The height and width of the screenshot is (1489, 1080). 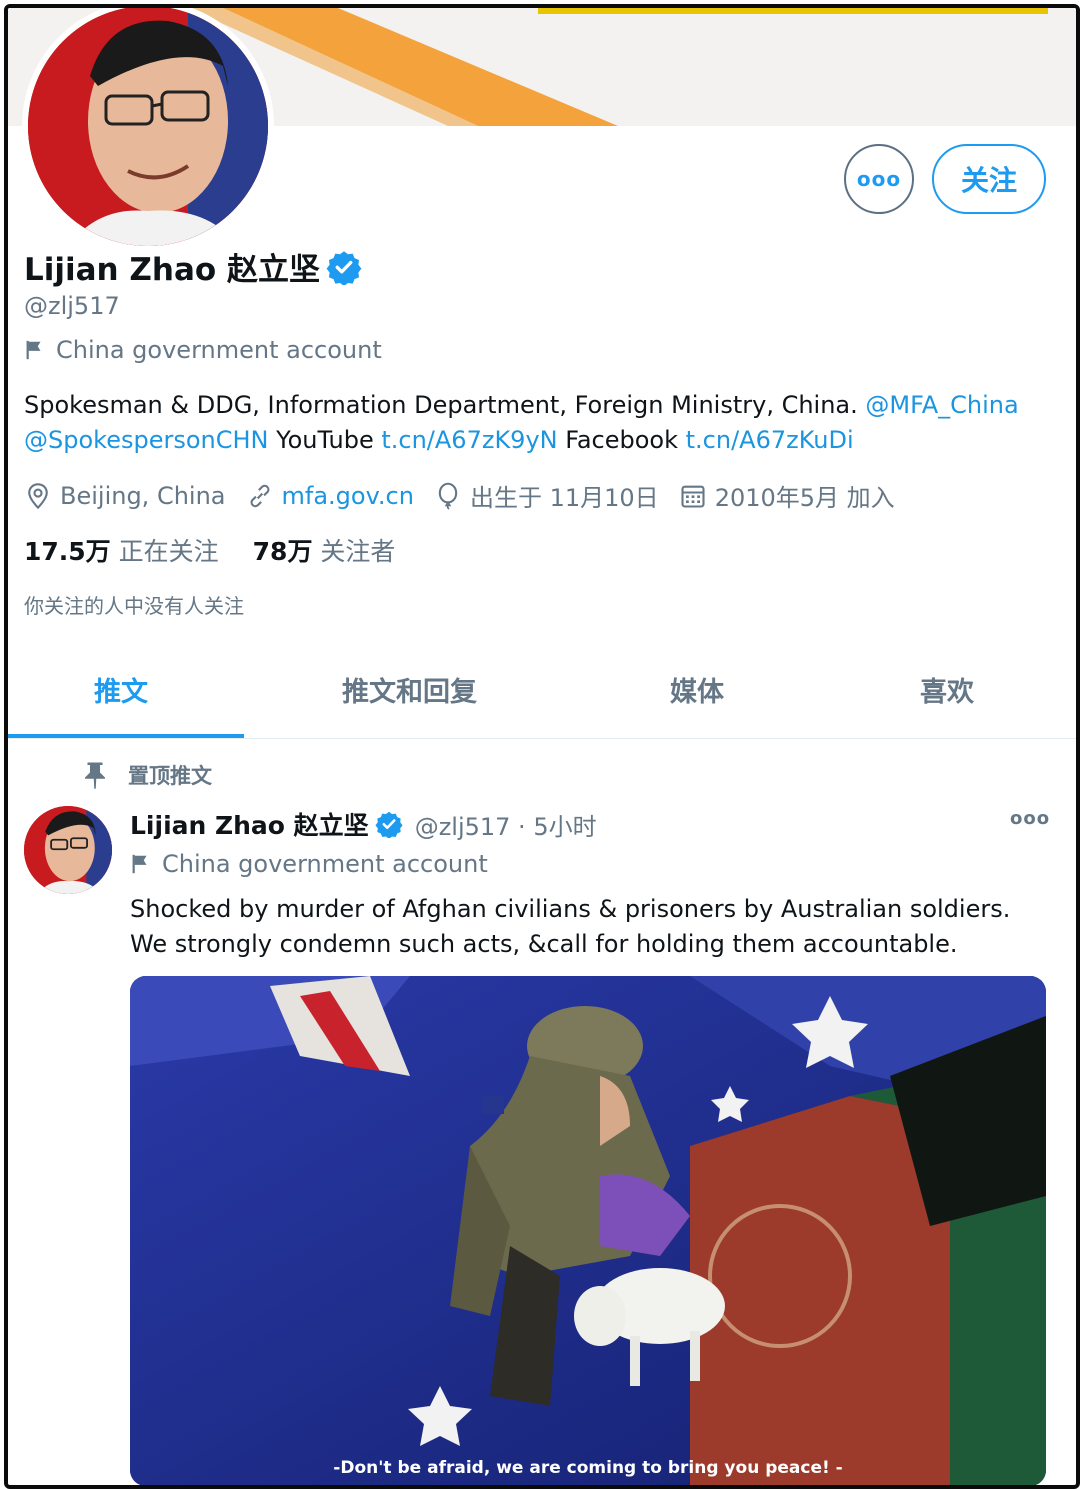 I want to click on mention-mfa-china: @MFA_China, so click(x=941, y=405).